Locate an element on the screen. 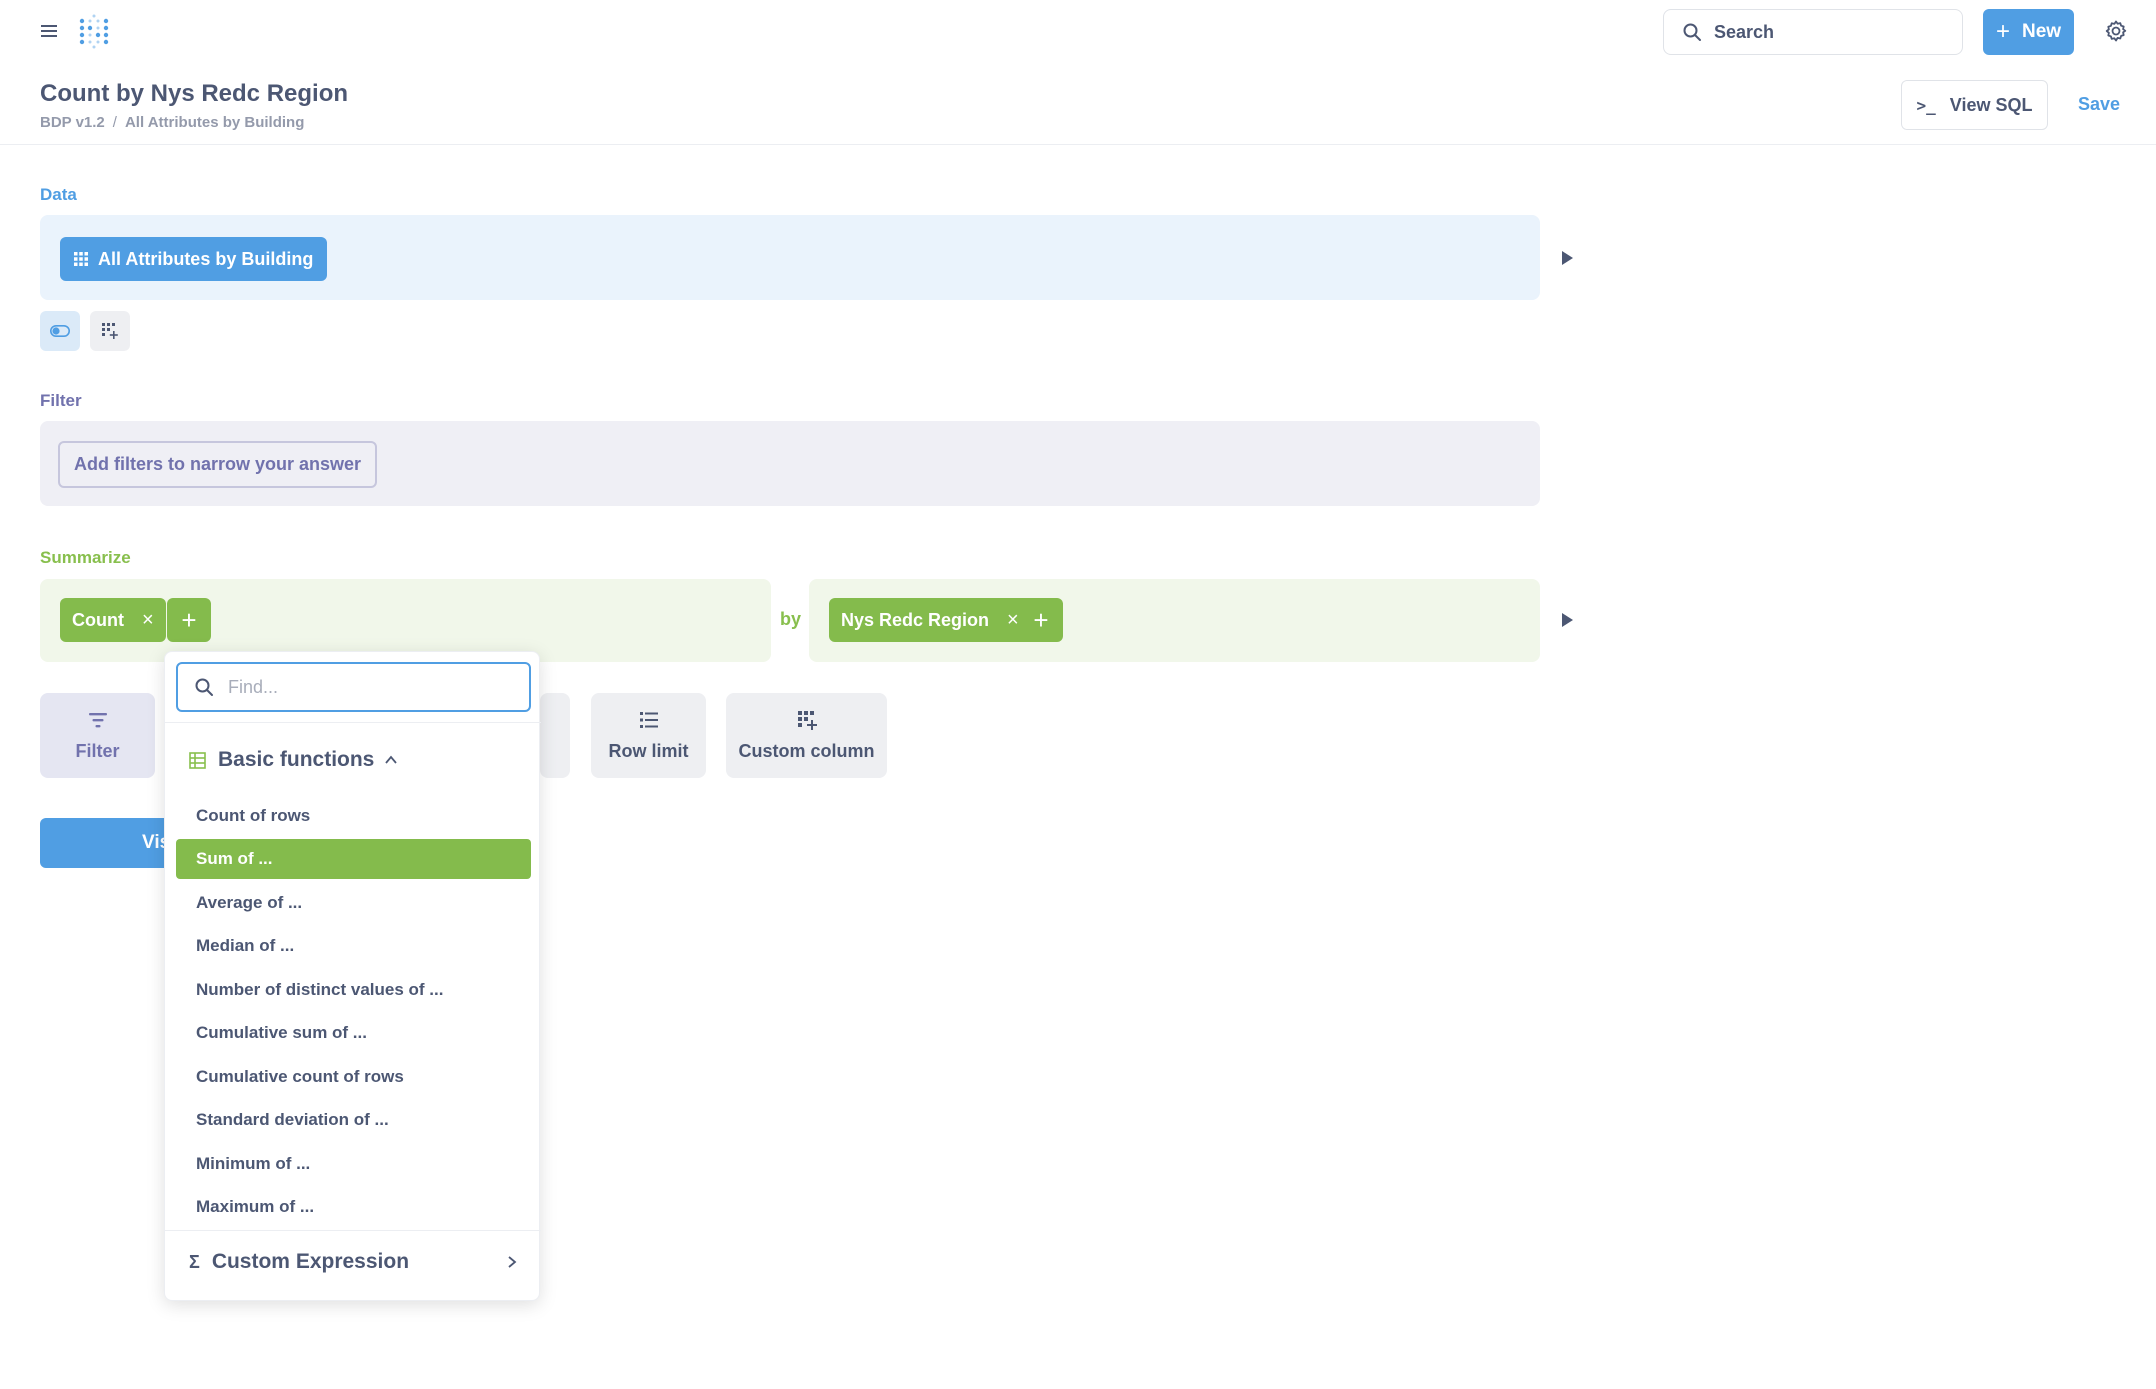  terminal-icon: >_ is located at coordinates (1926, 105).